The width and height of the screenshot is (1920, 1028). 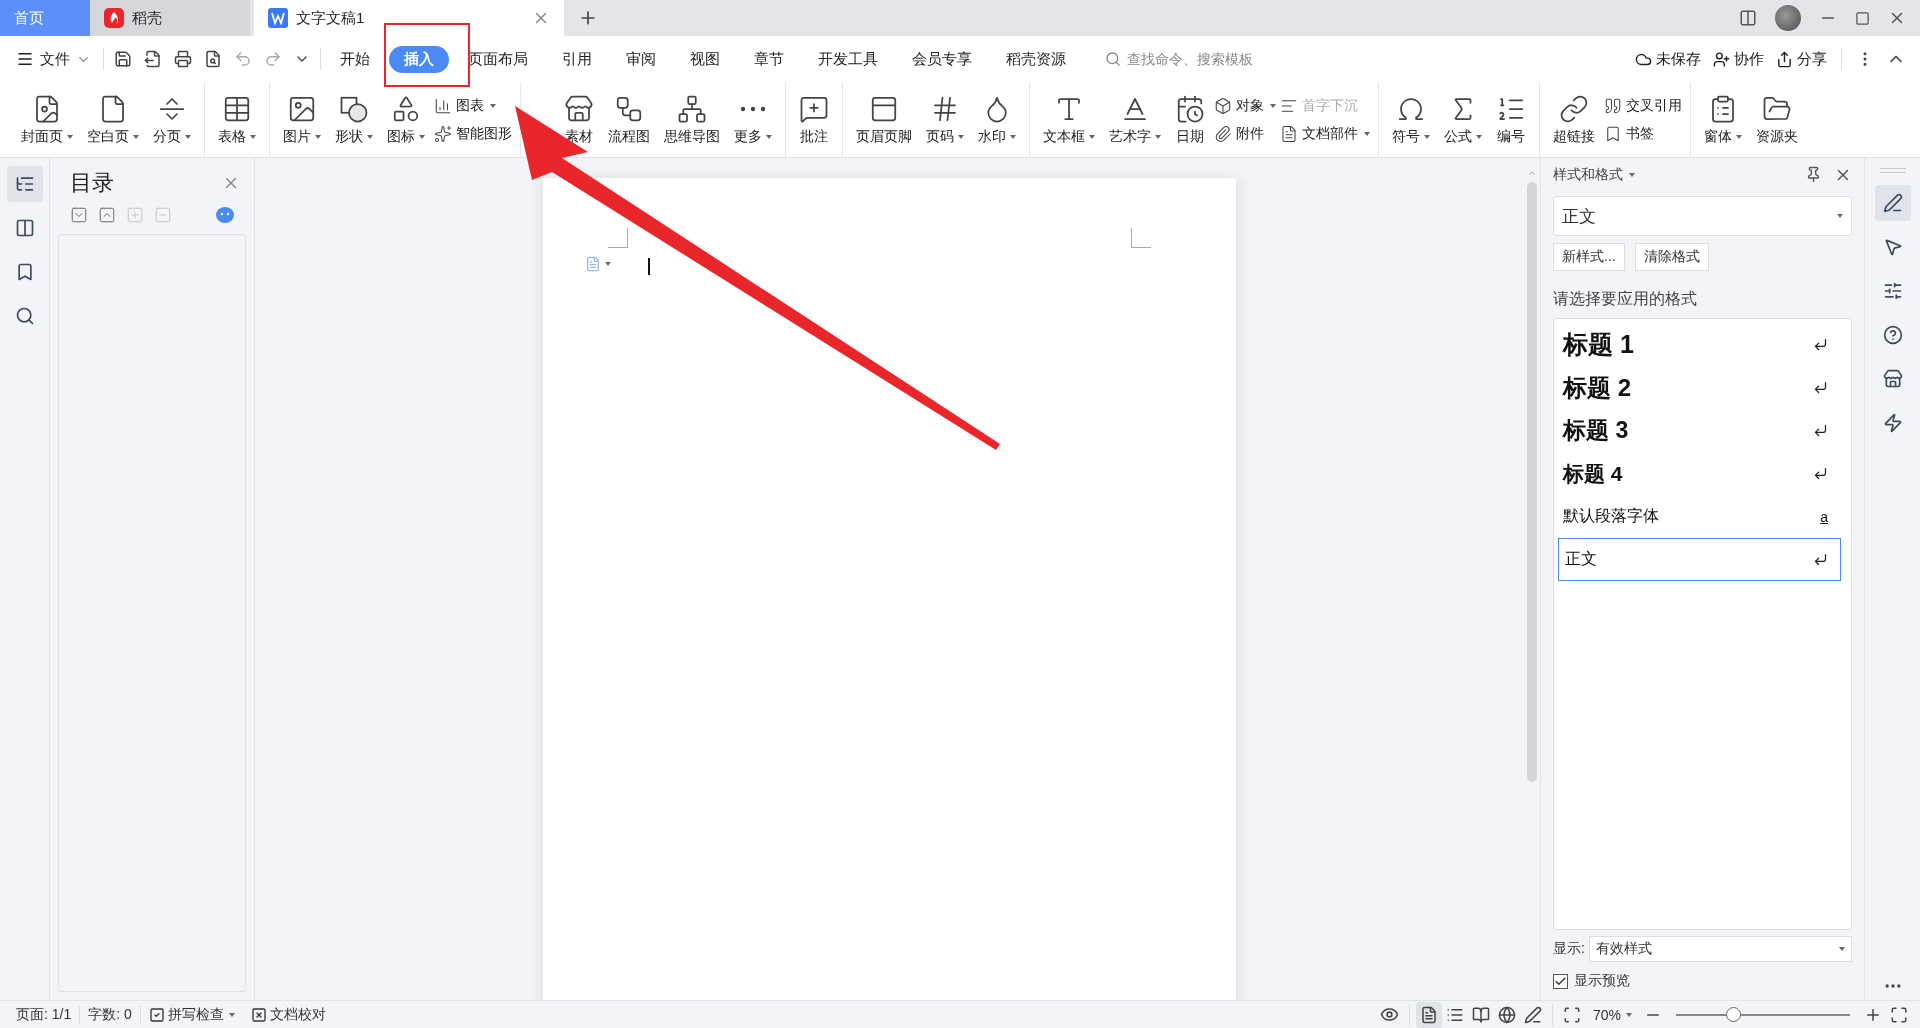 I want to click on ribbon-button: 艺术字, so click(x=1135, y=119).